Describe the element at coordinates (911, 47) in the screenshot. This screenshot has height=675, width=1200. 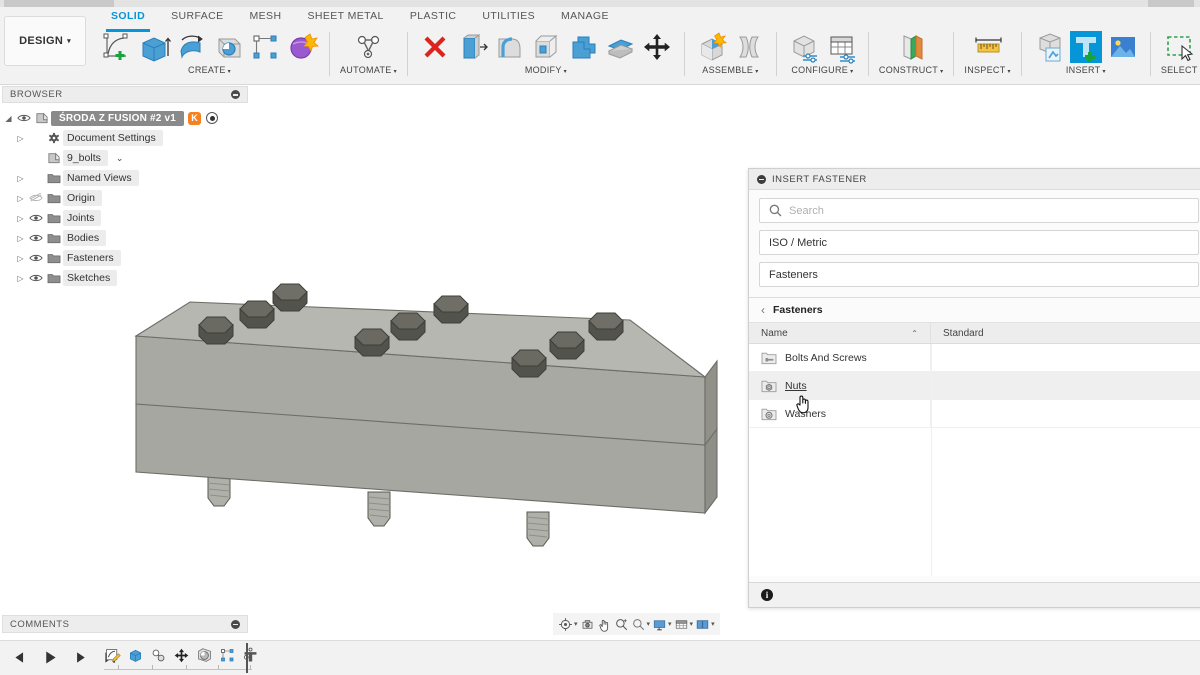
I see `construct-plane-icon` at that location.